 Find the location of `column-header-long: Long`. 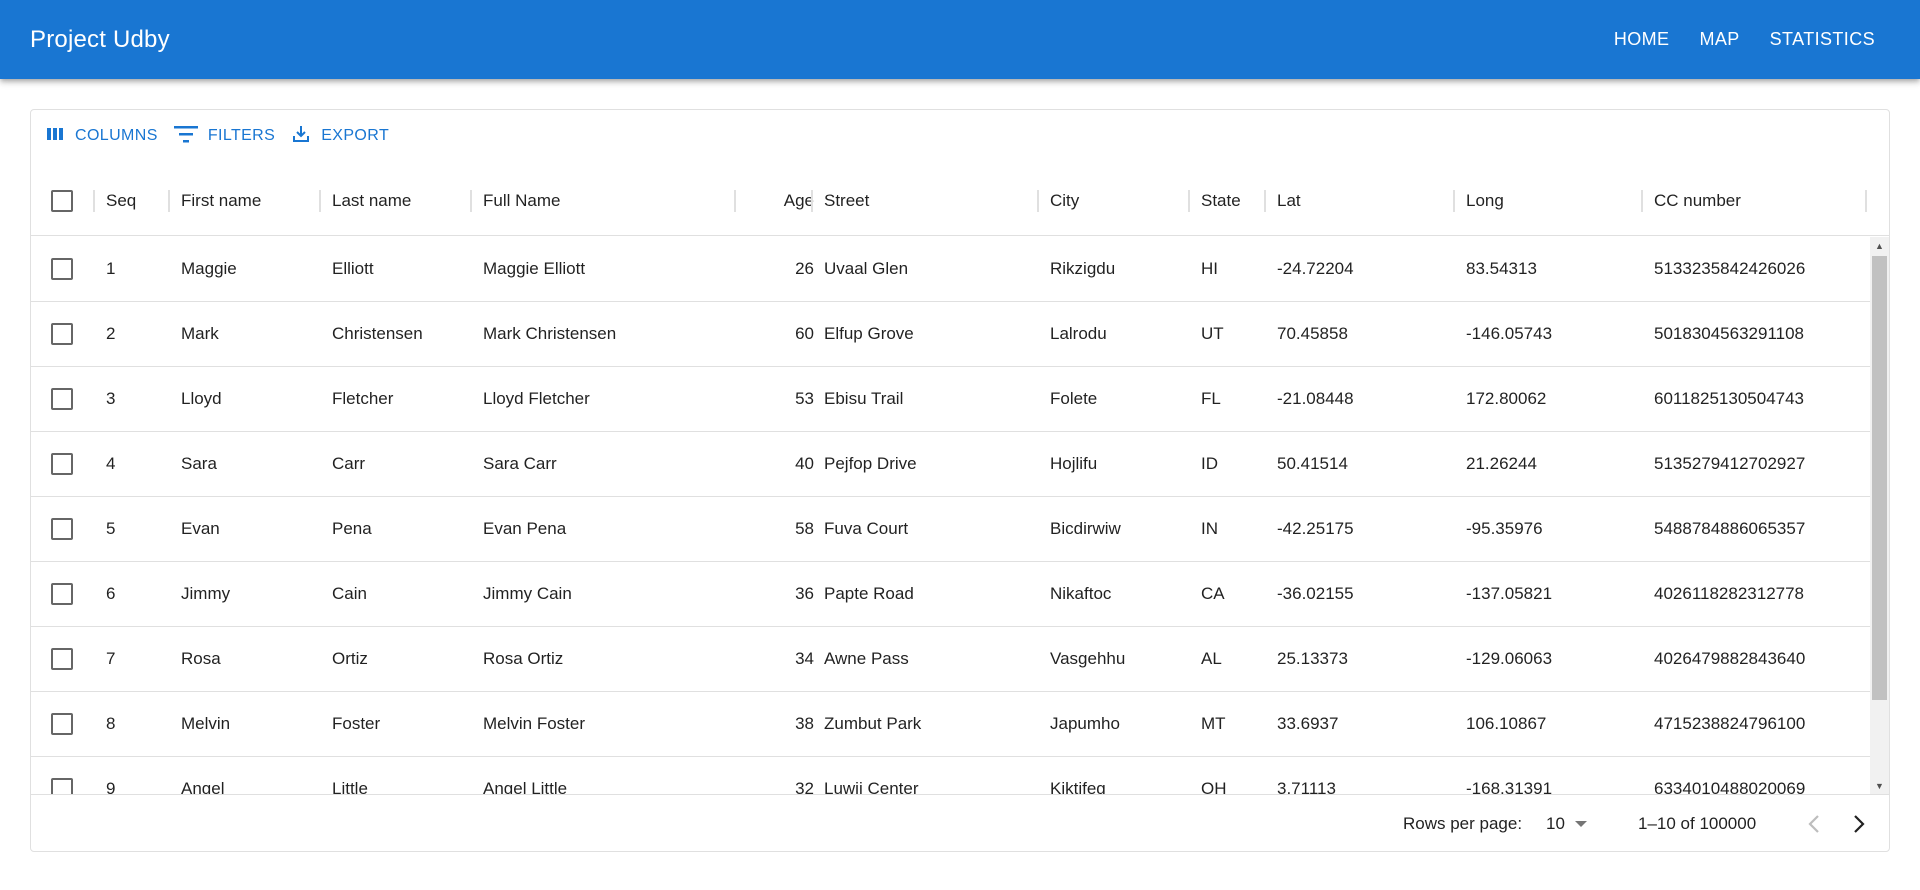

column-header-long: Long is located at coordinates (1551, 201).